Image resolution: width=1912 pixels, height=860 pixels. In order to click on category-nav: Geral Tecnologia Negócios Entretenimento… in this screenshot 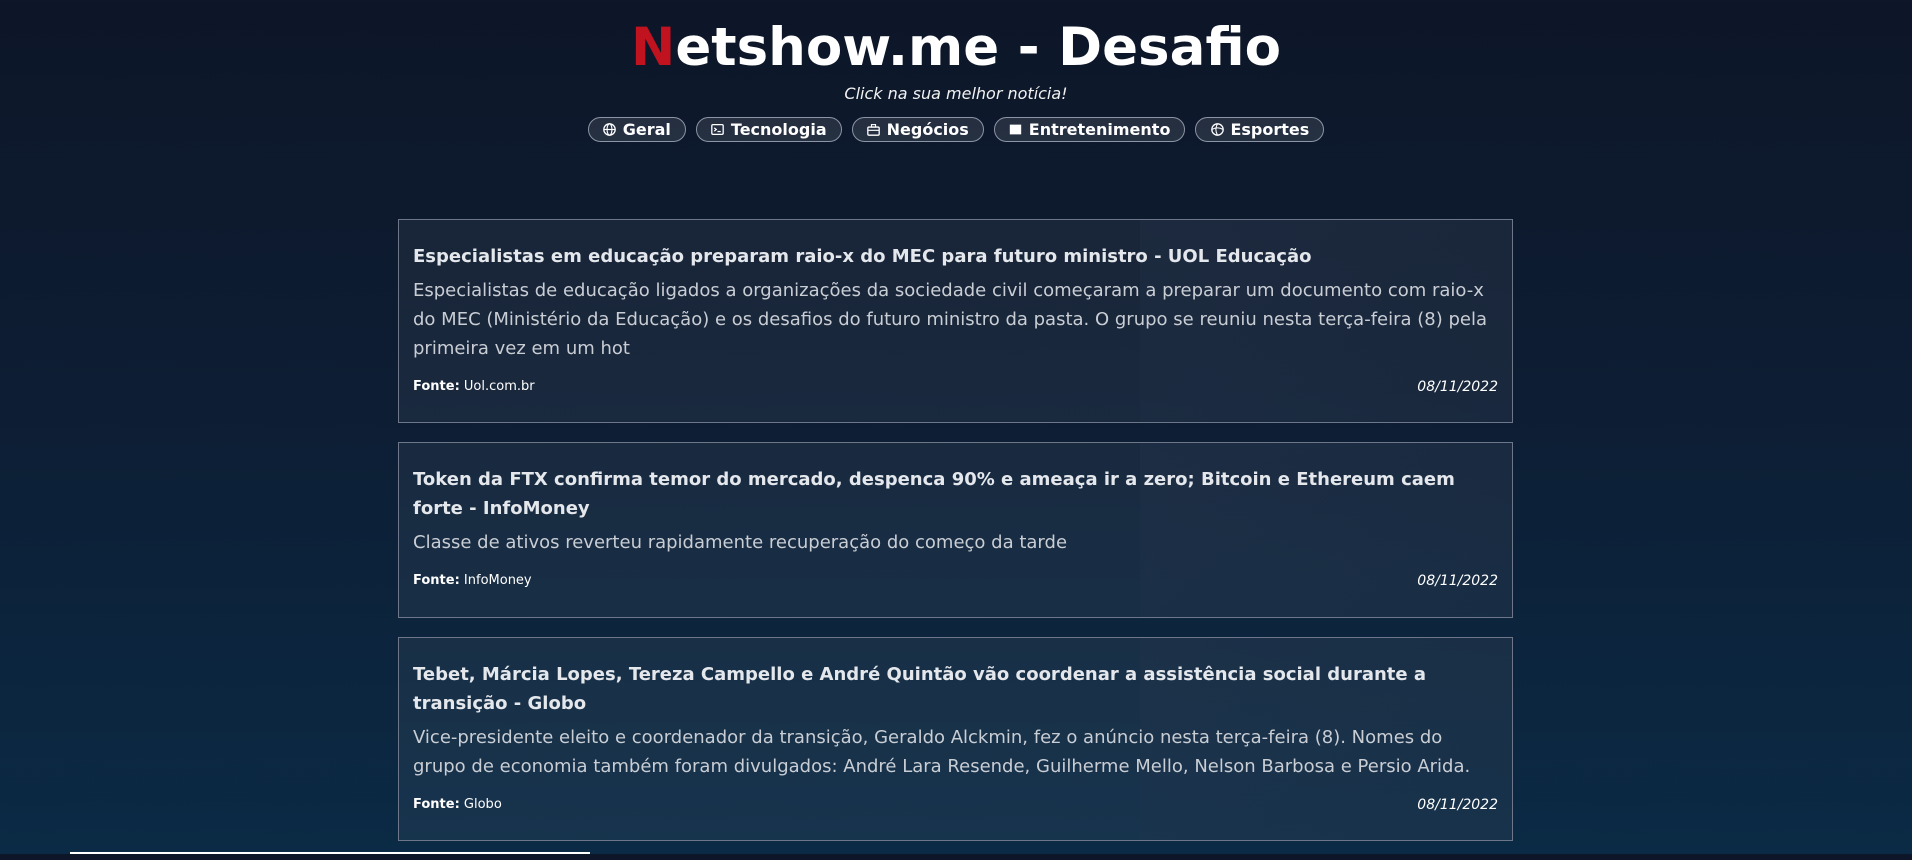, I will do `click(956, 129)`.